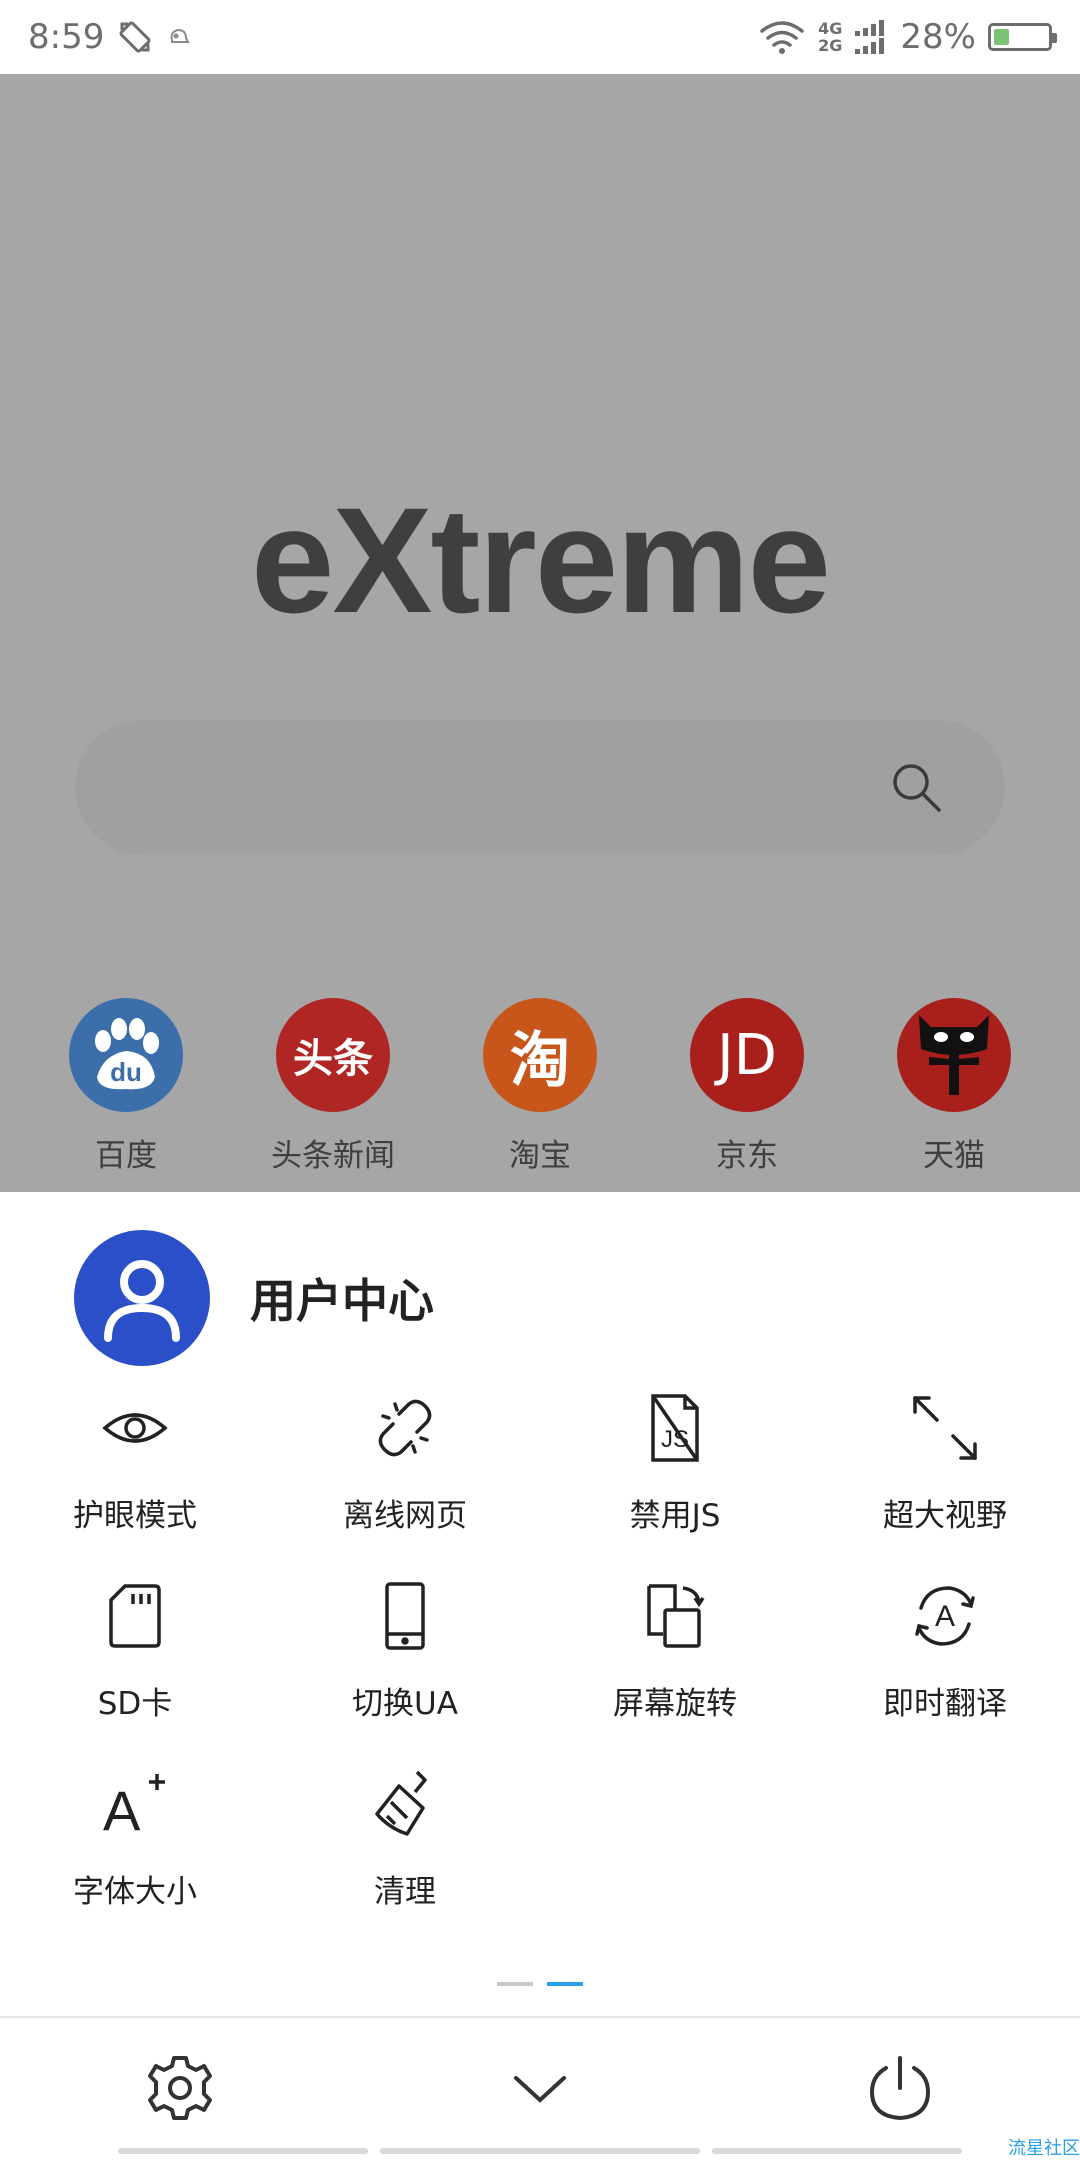 This screenshot has height=2160, width=1080. I want to click on broken-link-icon, so click(405, 1428).